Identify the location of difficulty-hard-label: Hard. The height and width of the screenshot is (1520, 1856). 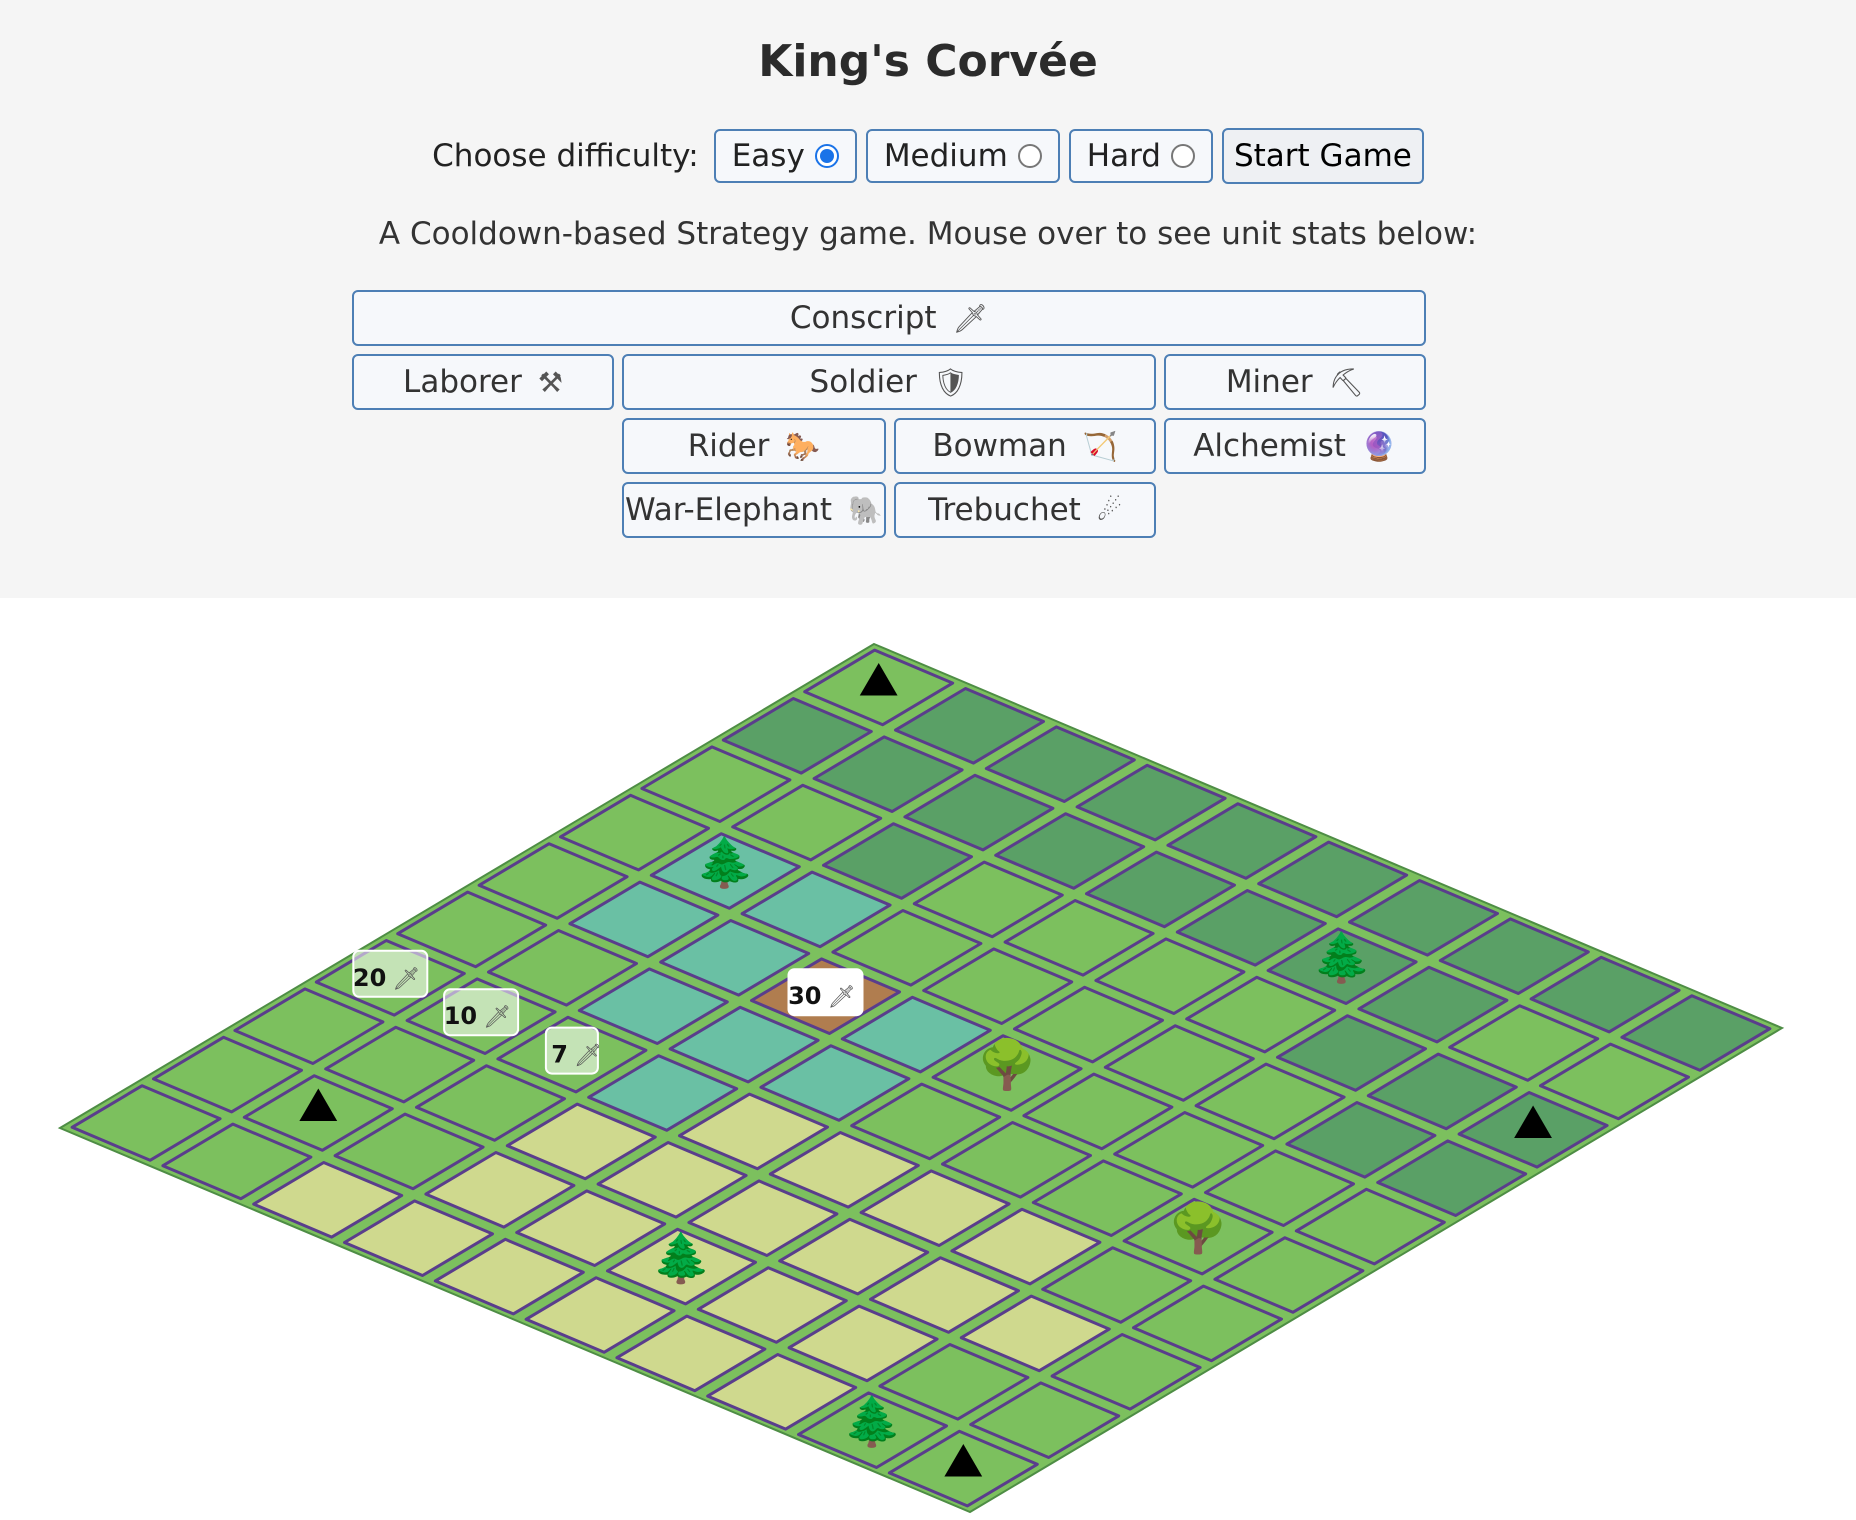
(1123, 156).